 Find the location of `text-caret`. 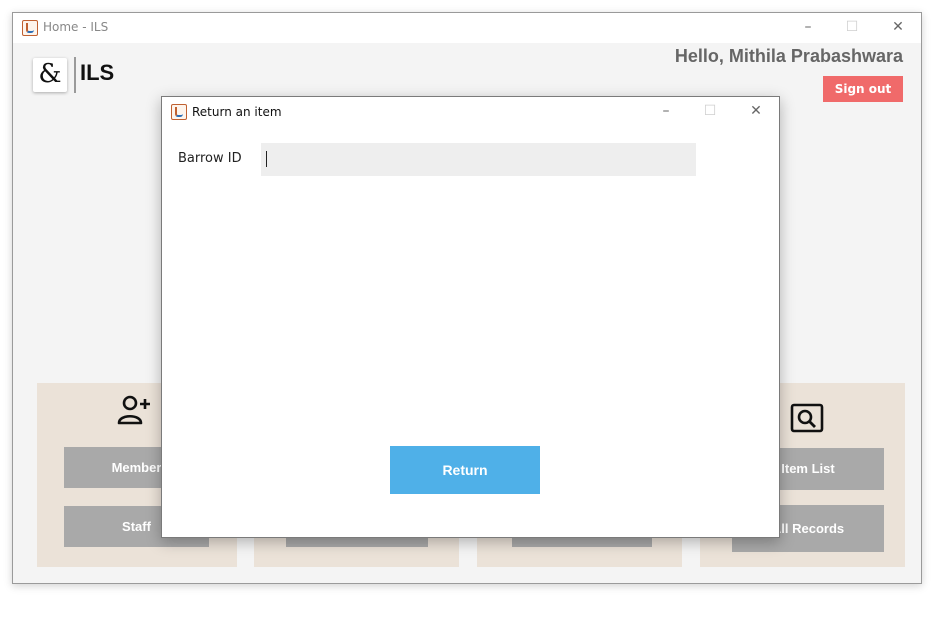

text-caret is located at coordinates (266, 159).